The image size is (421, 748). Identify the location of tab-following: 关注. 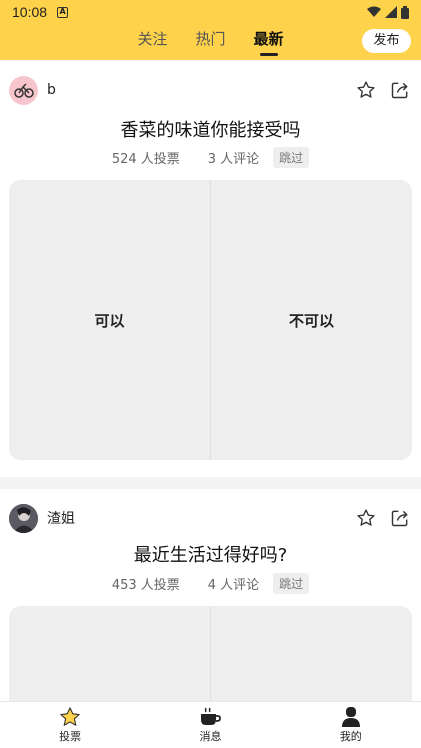
(152, 40).